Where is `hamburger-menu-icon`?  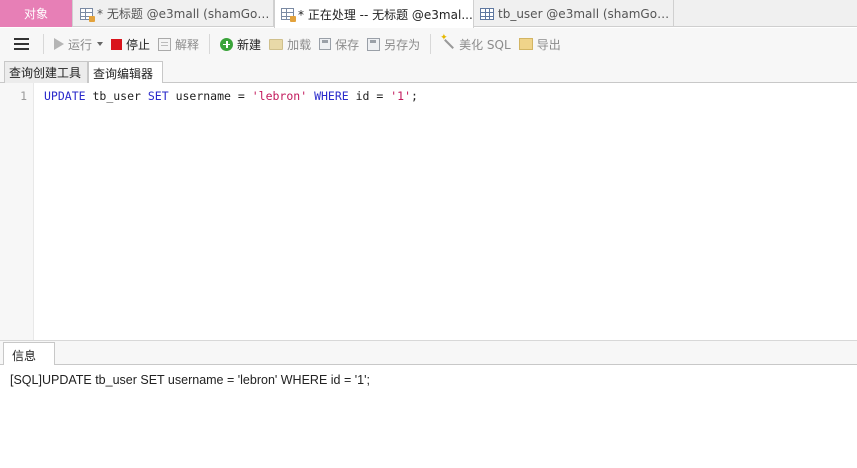
hamburger-menu-icon is located at coordinates (21, 44).